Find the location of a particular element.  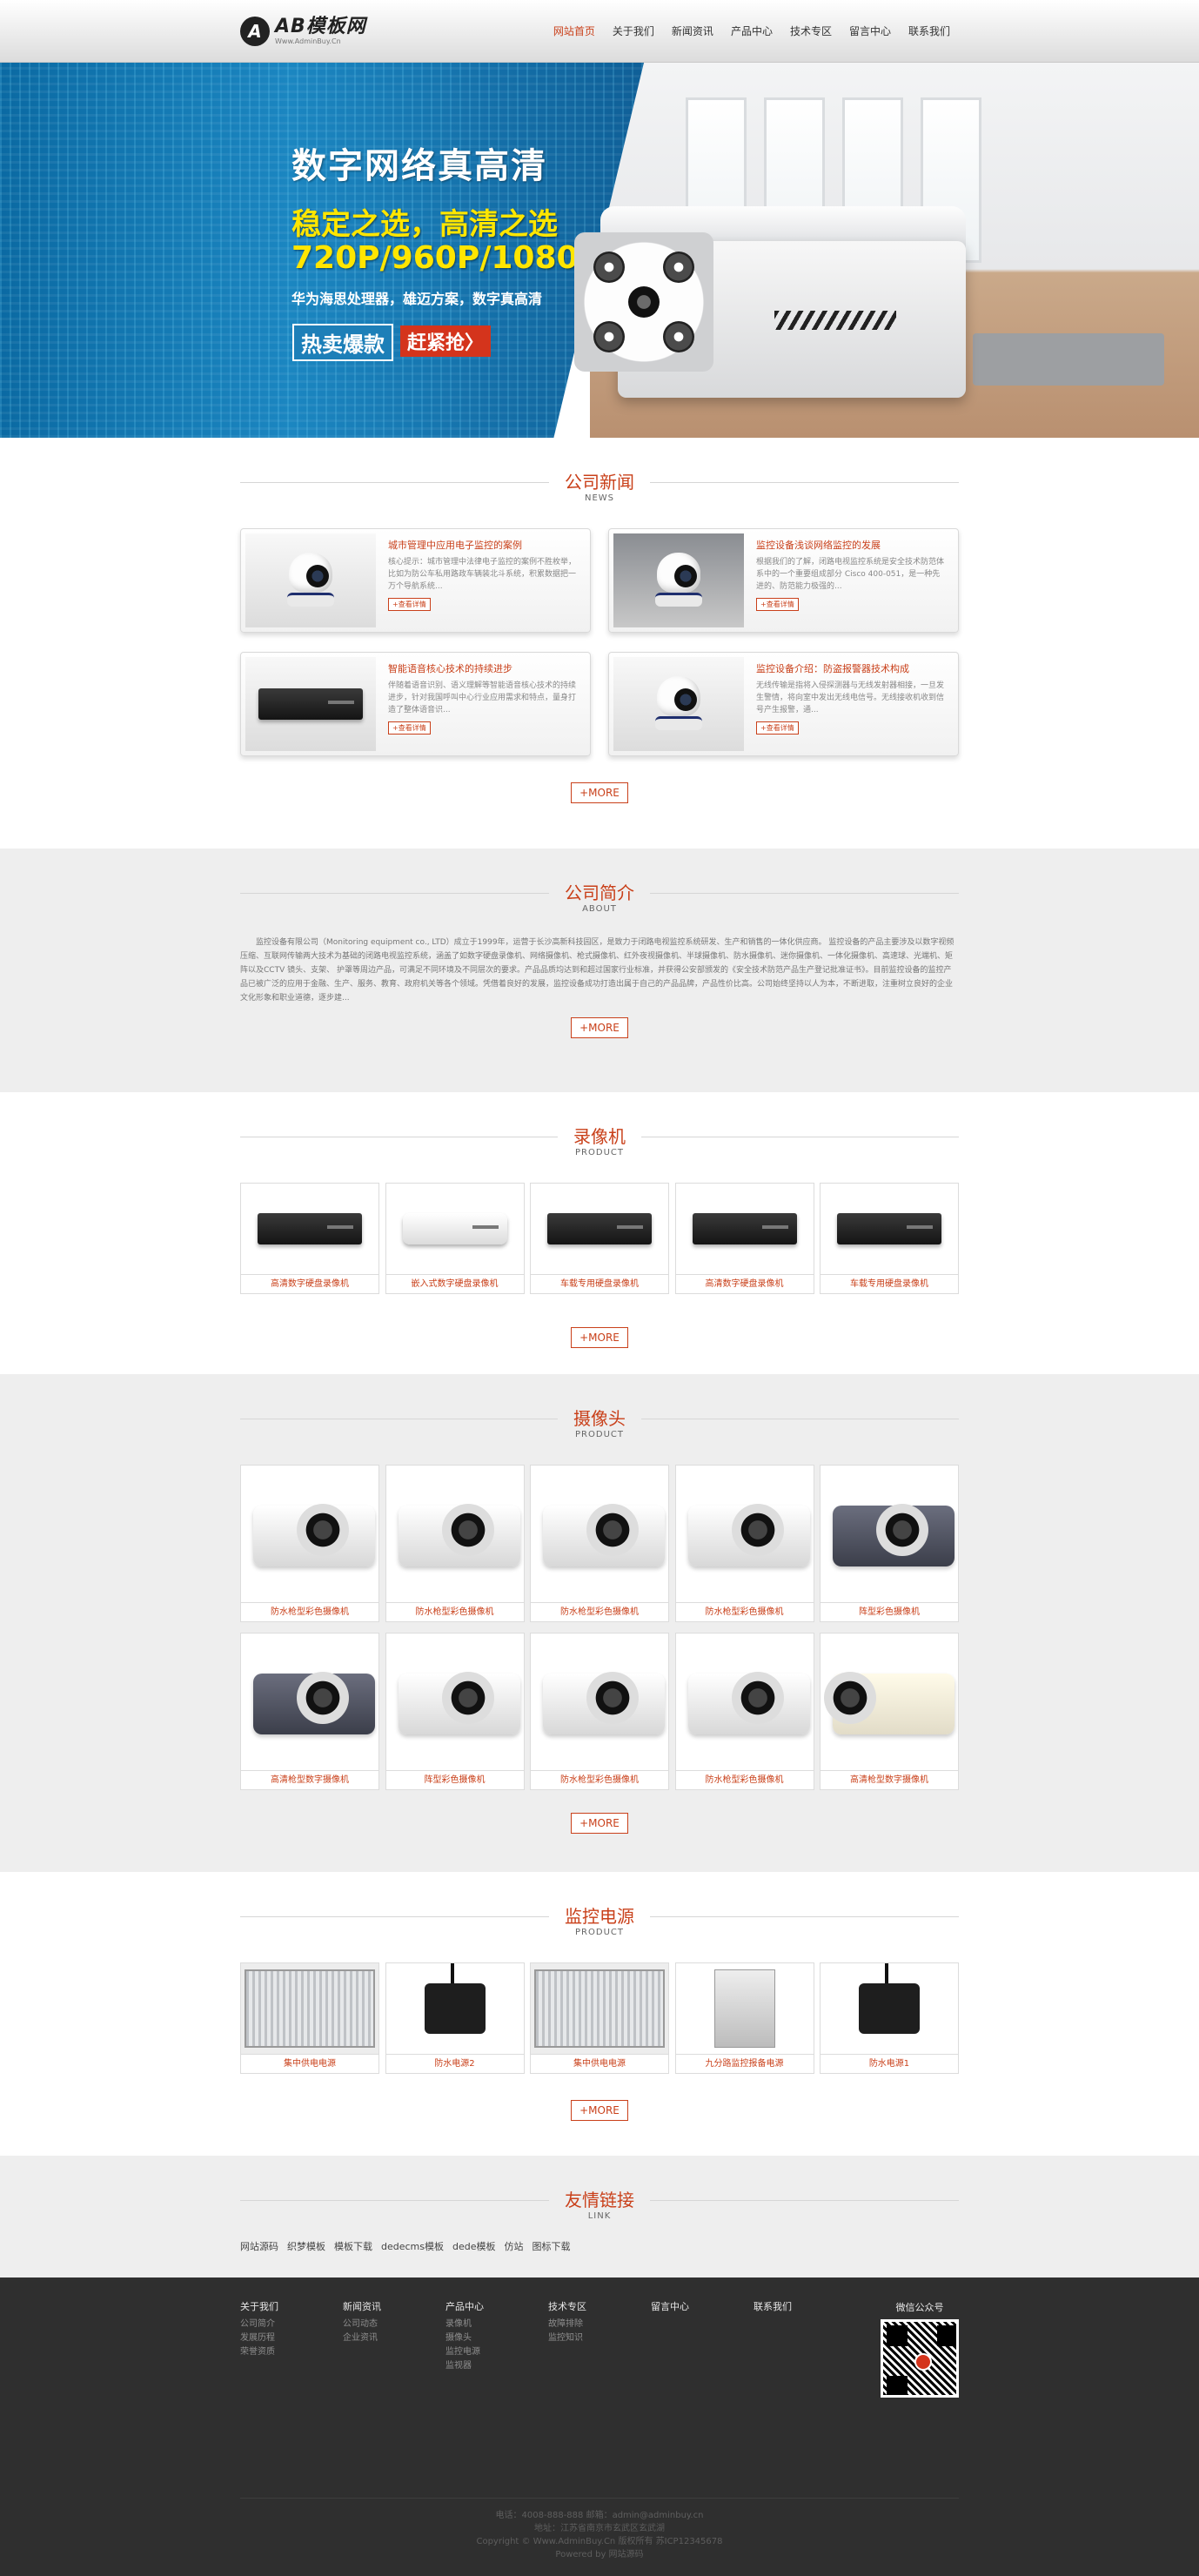

footer-col-title: 留言中心 is located at coordinates (702, 2307).